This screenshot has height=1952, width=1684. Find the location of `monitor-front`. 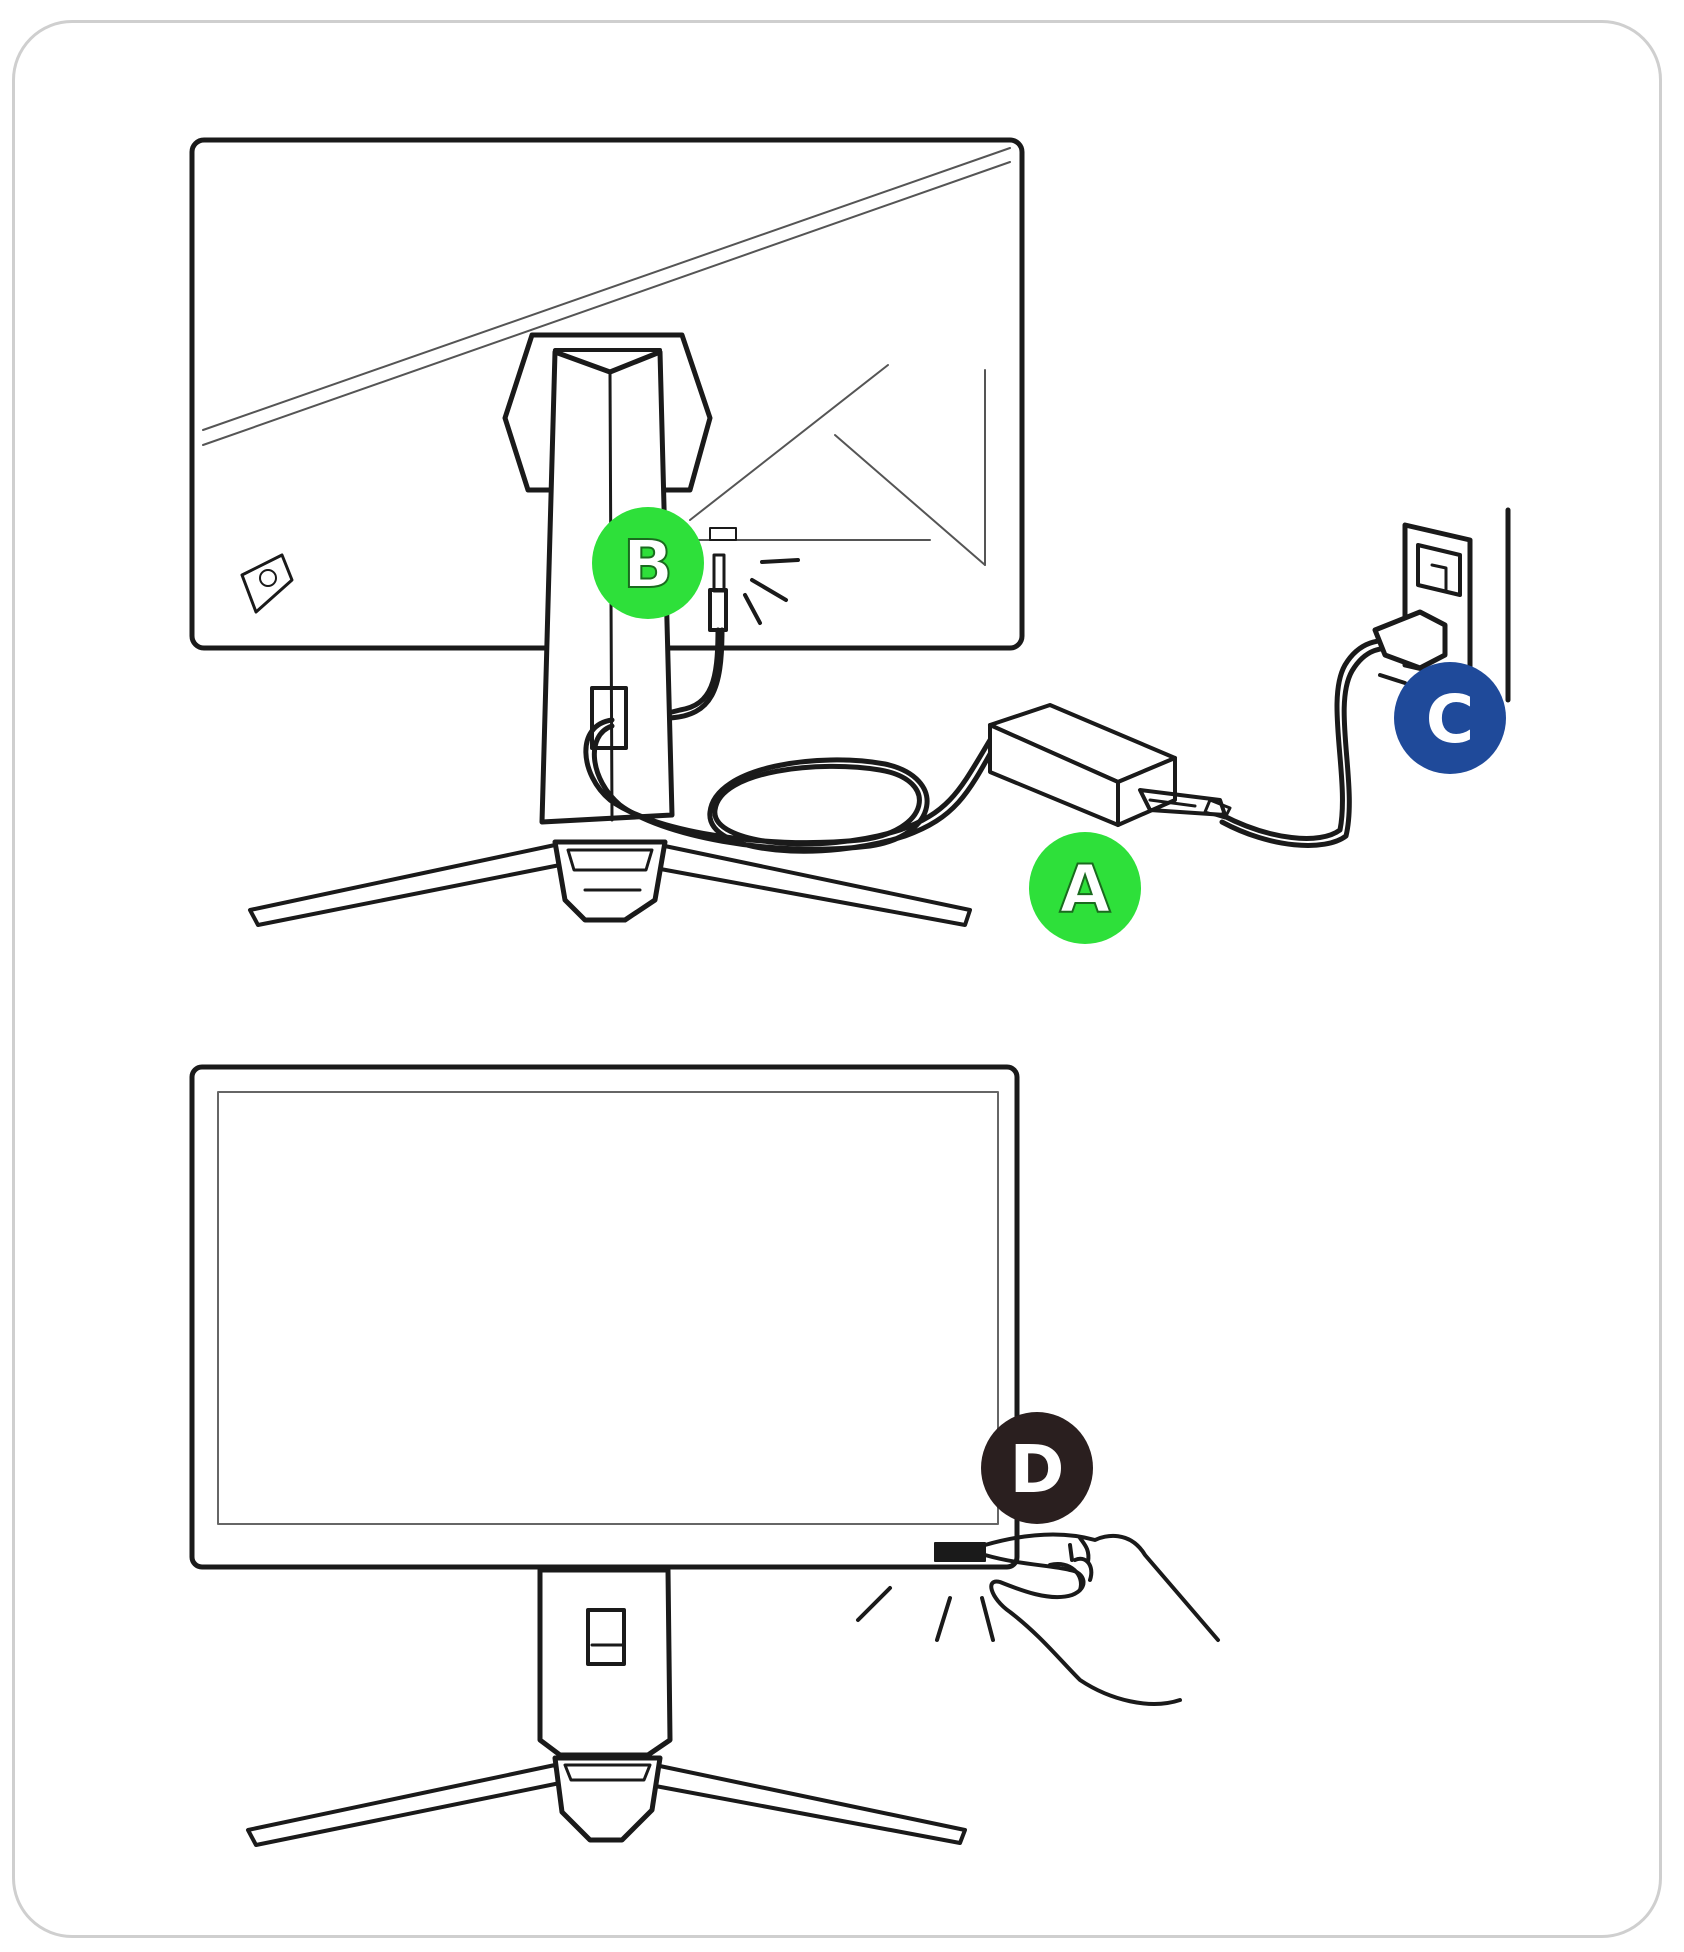

monitor-front is located at coordinates (604, 1353).